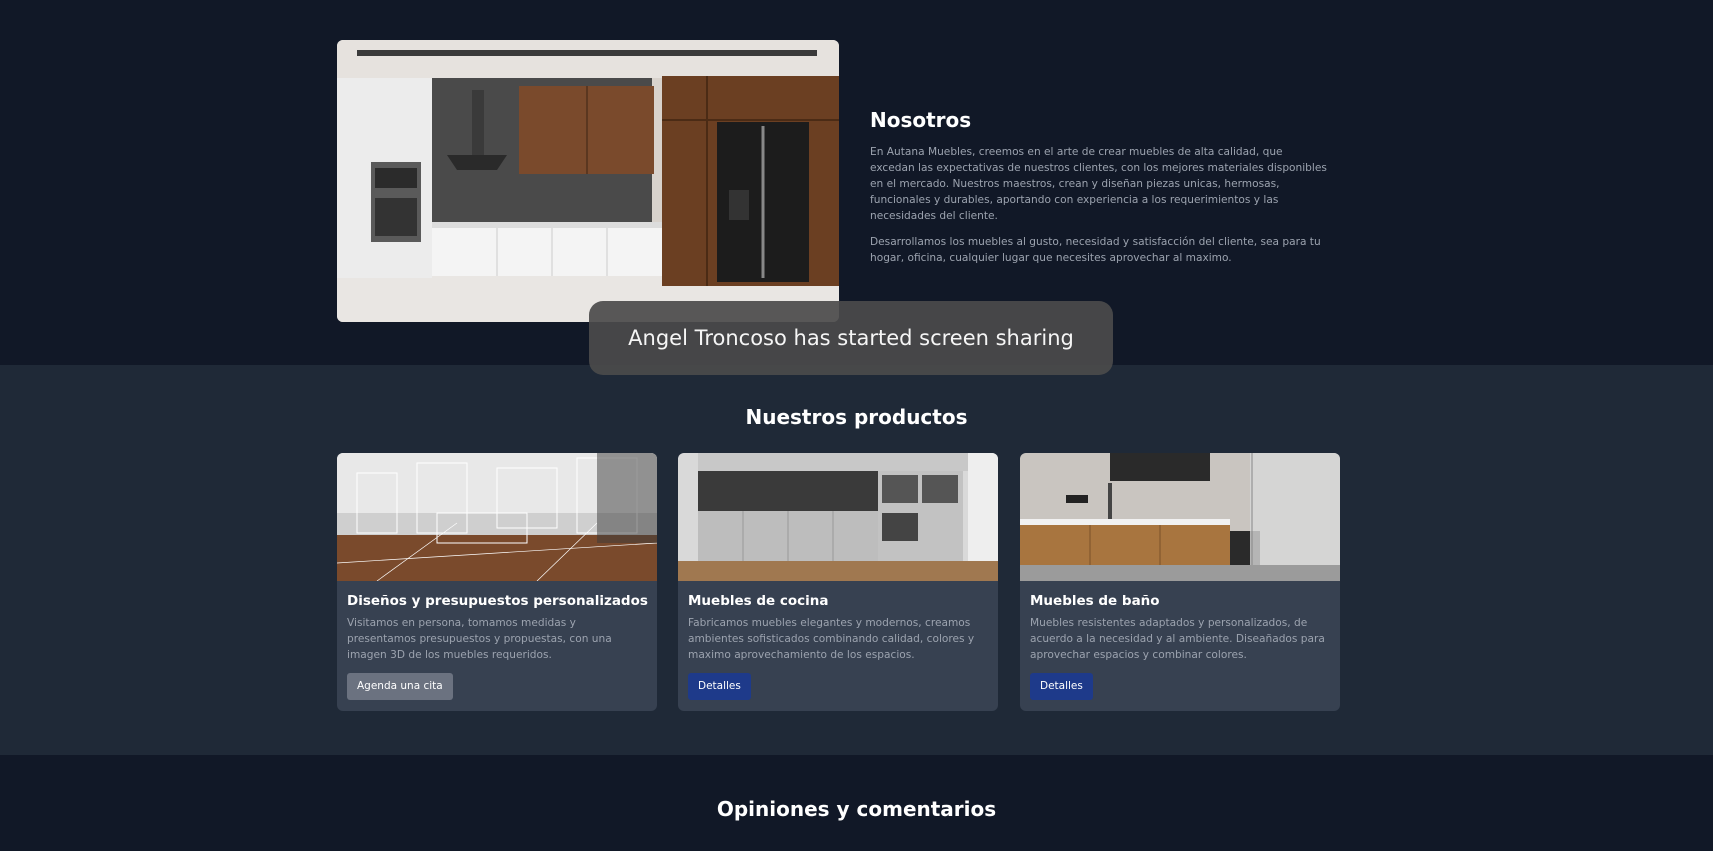 Image resolution: width=1713 pixels, height=851 pixels. Describe the element at coordinates (921, 120) in the screenshot. I see `about-title: Nosotros` at that location.